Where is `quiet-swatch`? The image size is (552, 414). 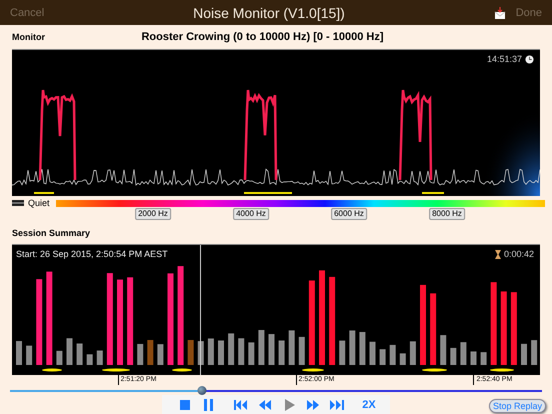 quiet-swatch is located at coordinates (18, 203).